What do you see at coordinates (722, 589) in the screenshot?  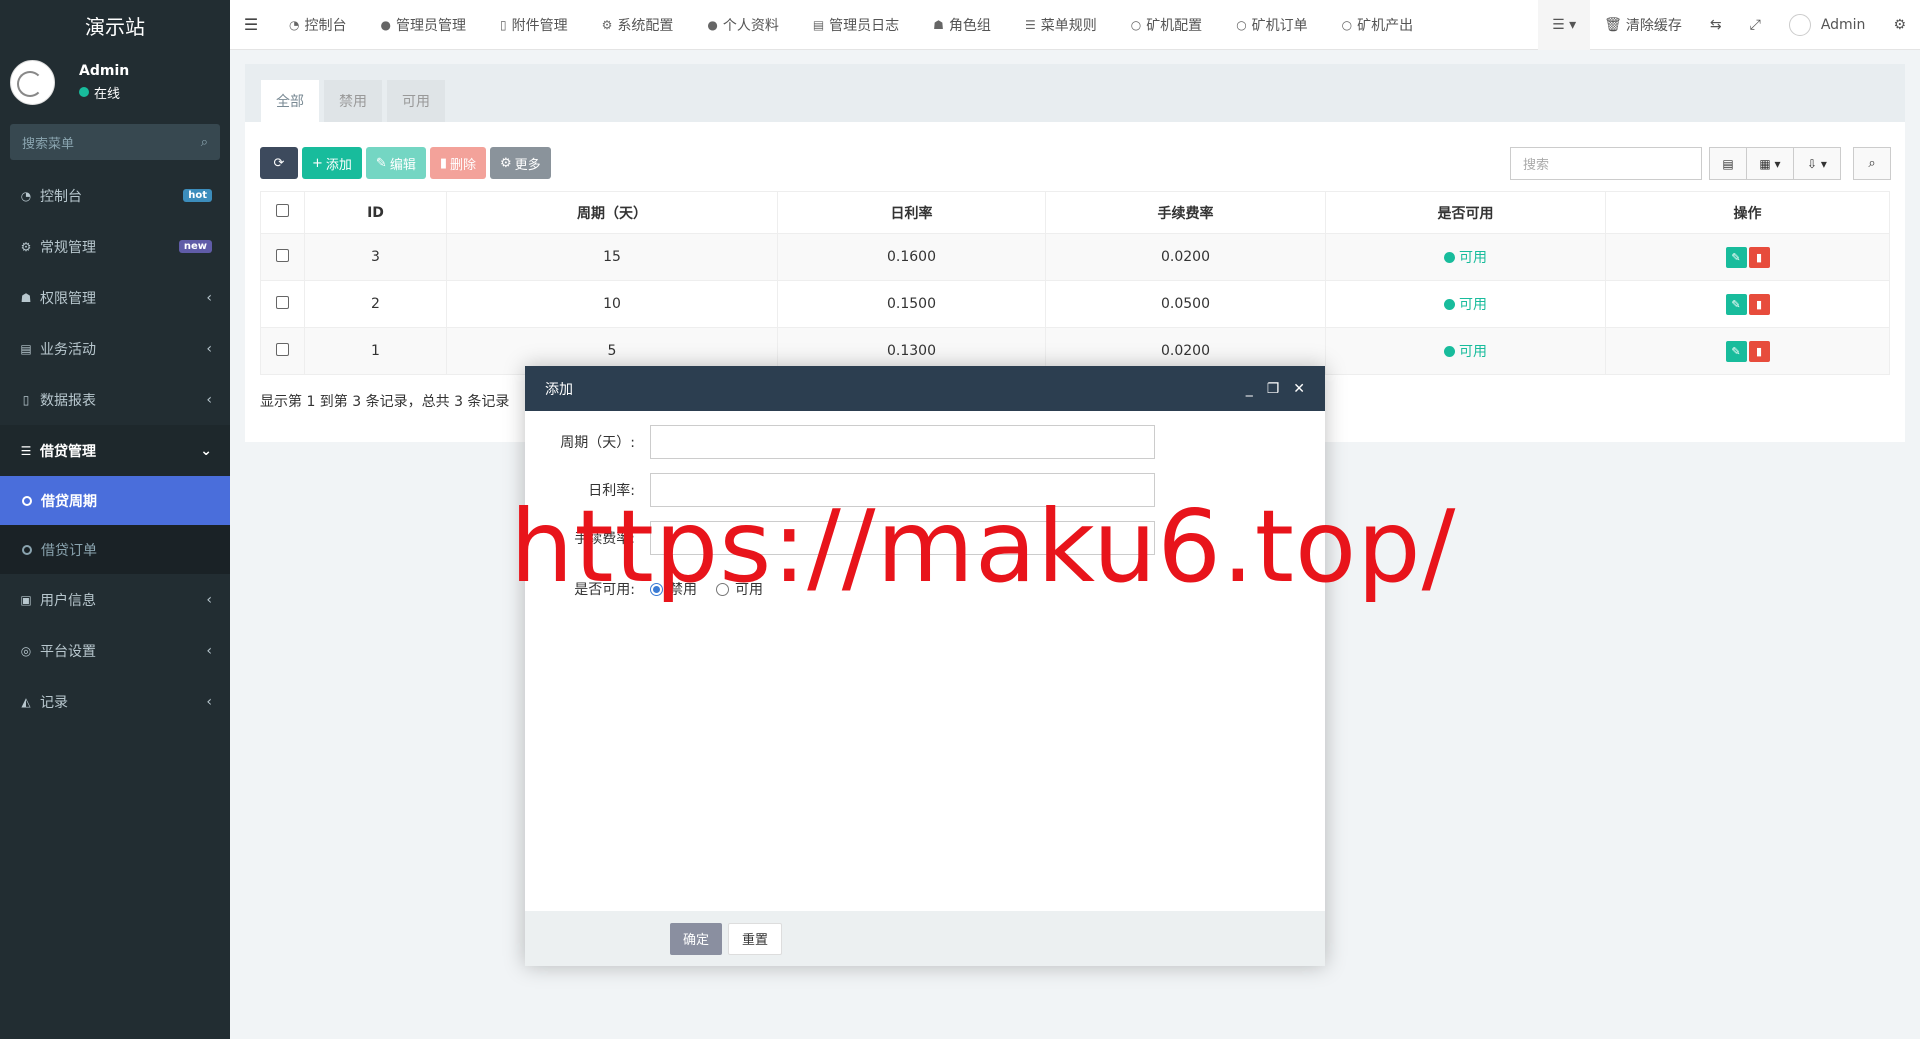 I see `radio-unchecked-icon` at bounding box center [722, 589].